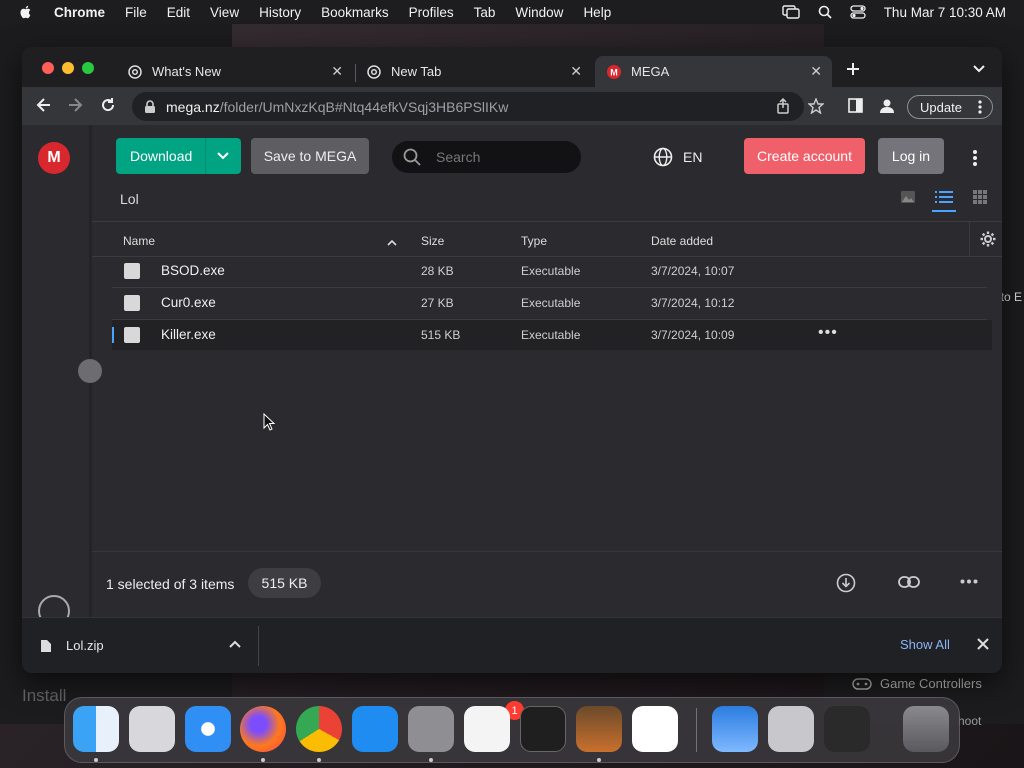  Describe the element at coordinates (791, 729) in the screenshot. I see `disk-utility-icon` at that location.